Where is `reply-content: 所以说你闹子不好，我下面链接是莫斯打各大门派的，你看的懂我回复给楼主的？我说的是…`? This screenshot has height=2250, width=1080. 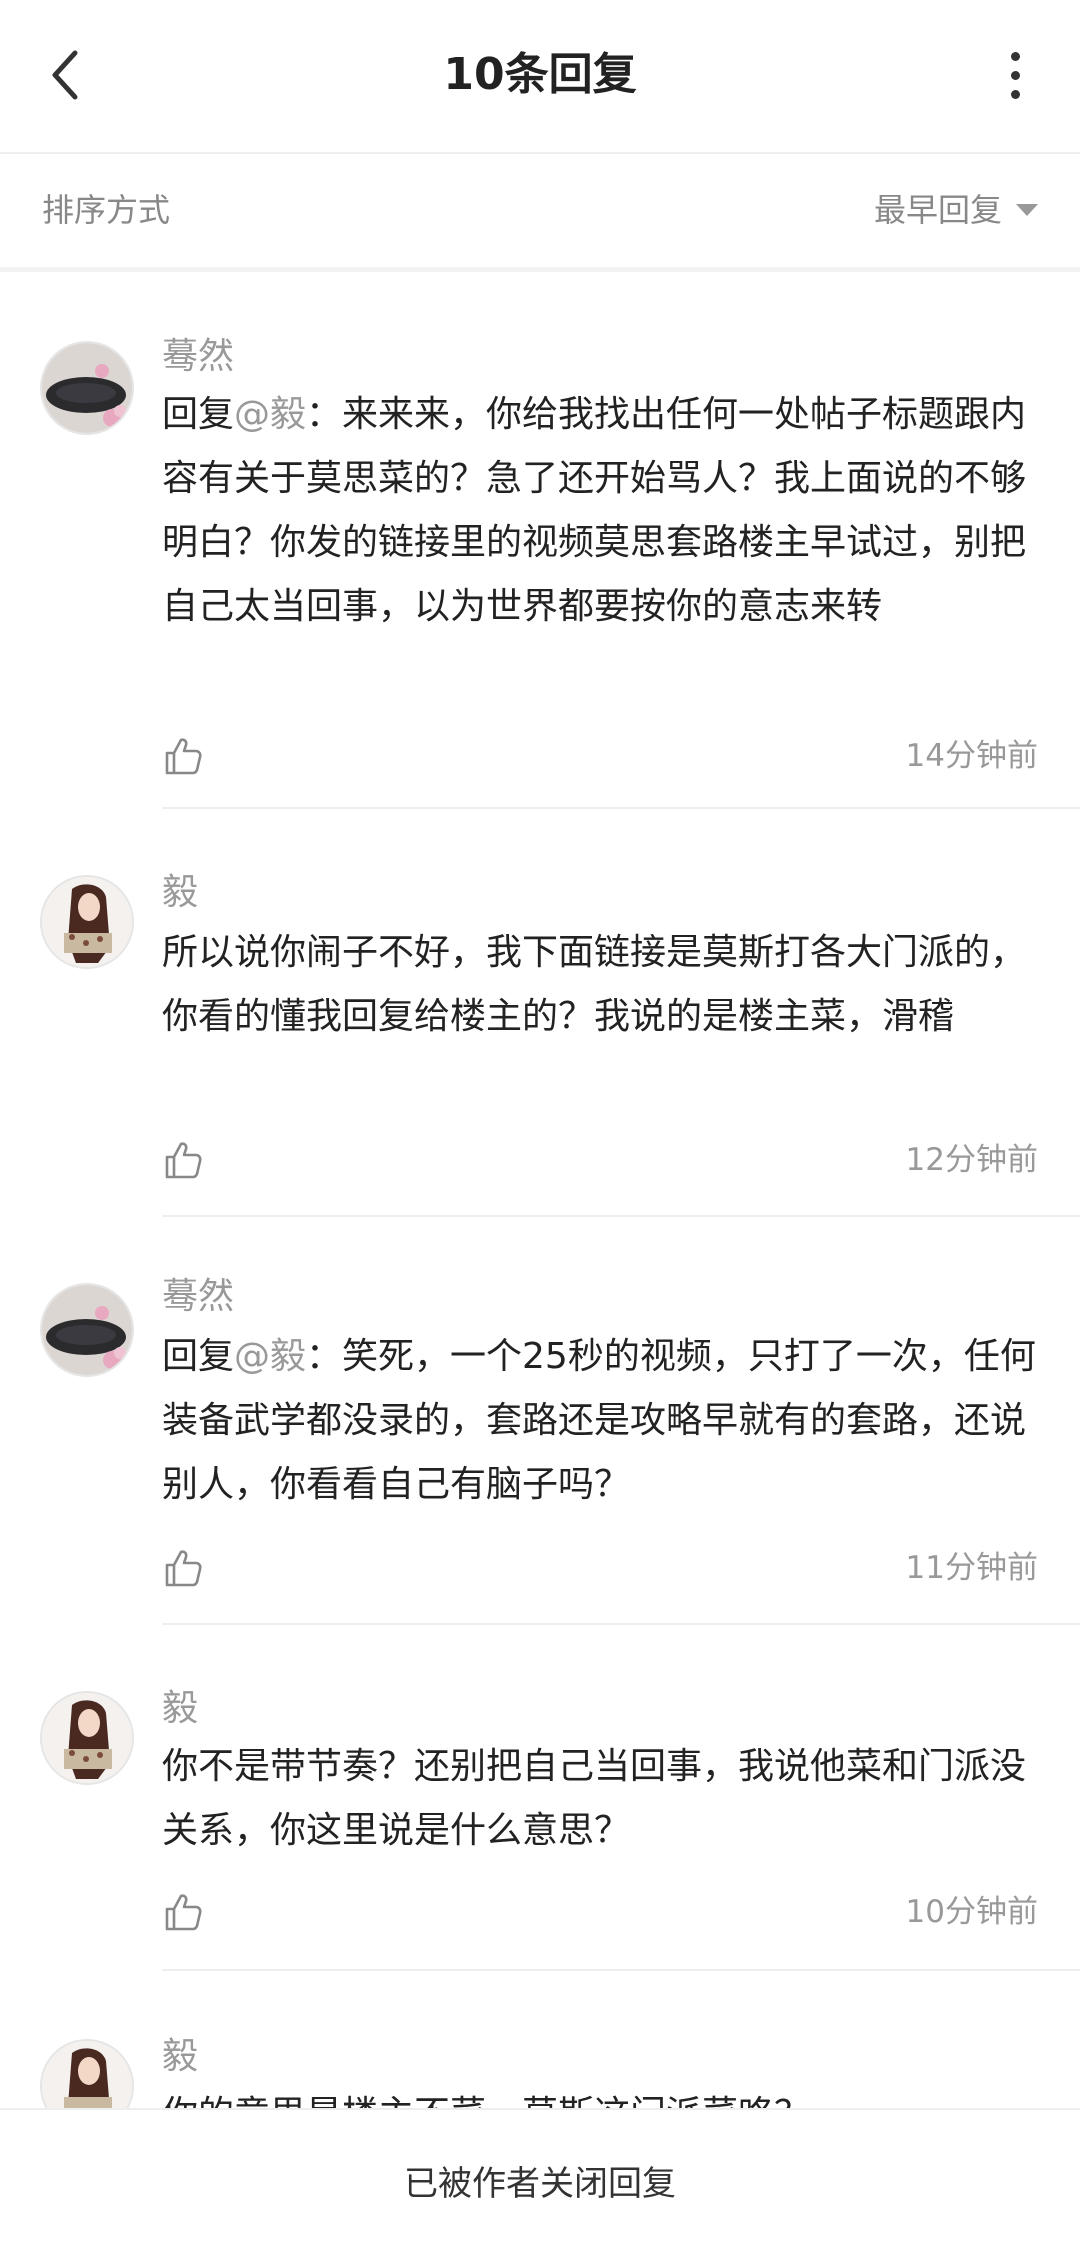
reply-content: 所以说你闹子不好，我下面链接是莫斯打各大门派的，你看的懂我回复给楼主的？我说的是… is located at coordinates (602, 985).